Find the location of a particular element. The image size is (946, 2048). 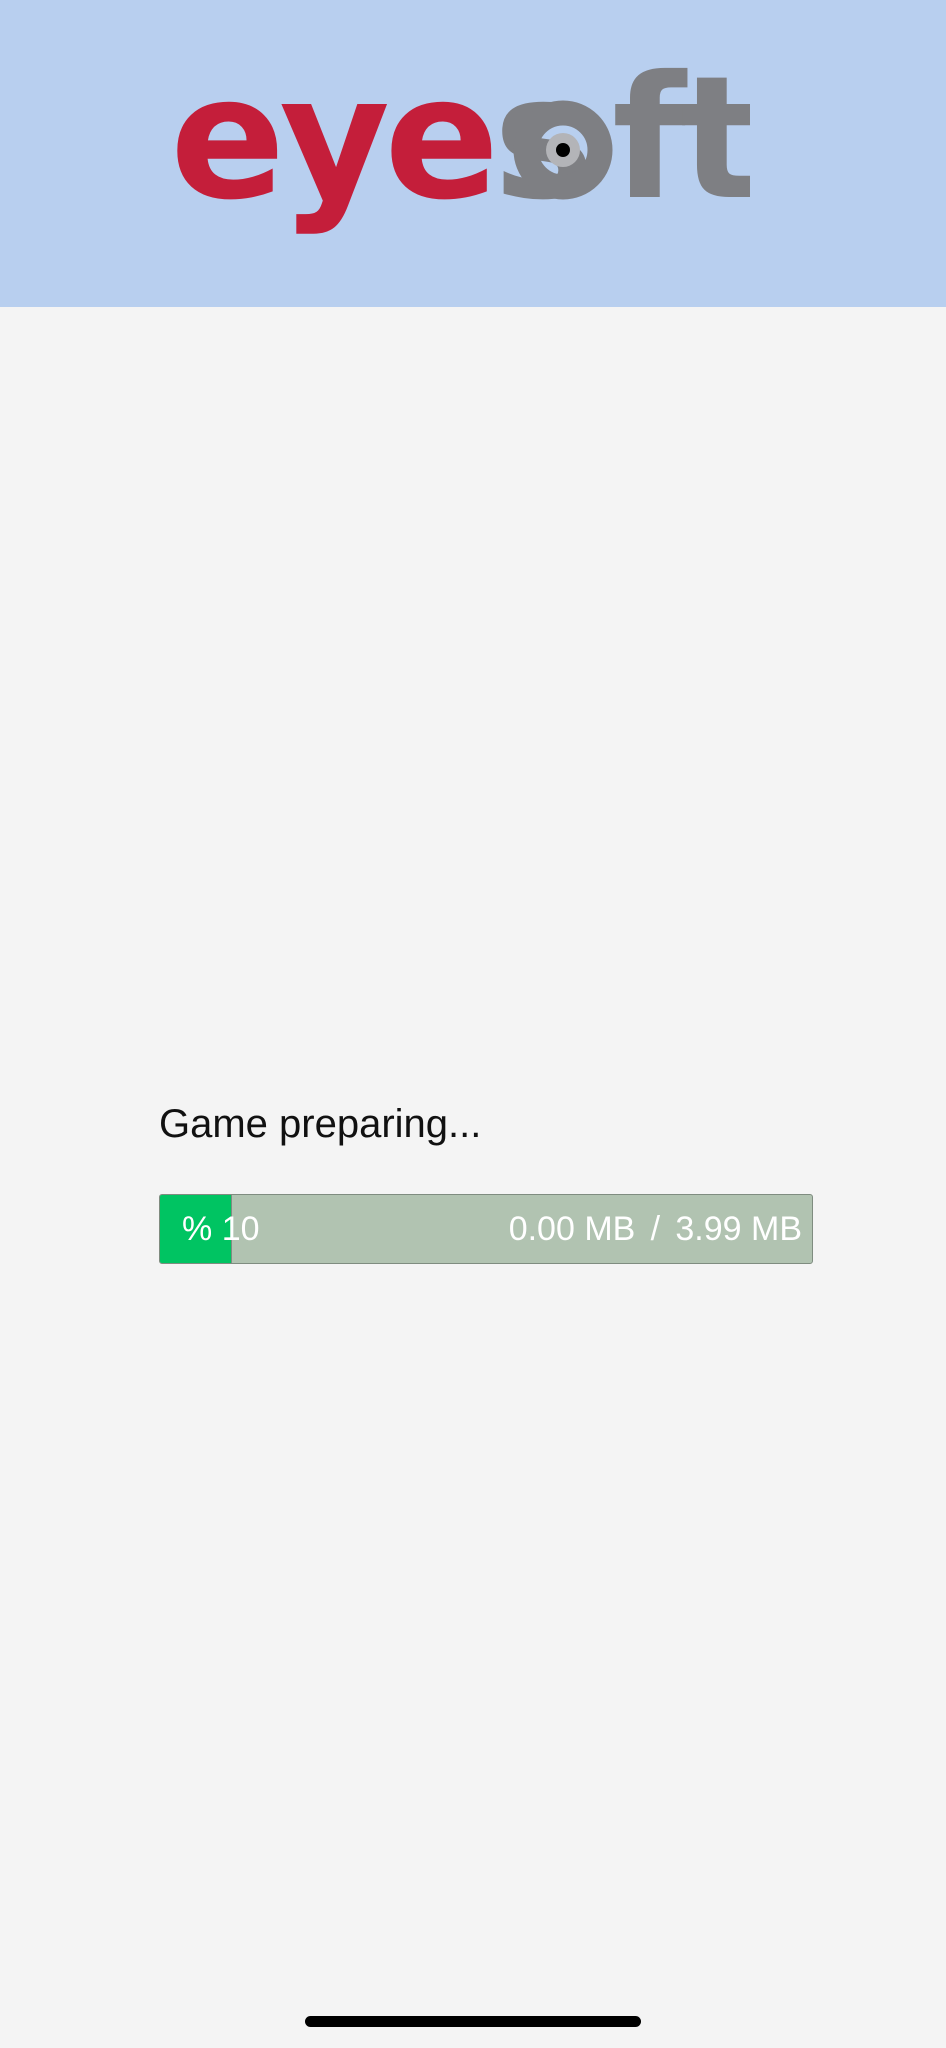

home-indicator is located at coordinates (473, 2021).